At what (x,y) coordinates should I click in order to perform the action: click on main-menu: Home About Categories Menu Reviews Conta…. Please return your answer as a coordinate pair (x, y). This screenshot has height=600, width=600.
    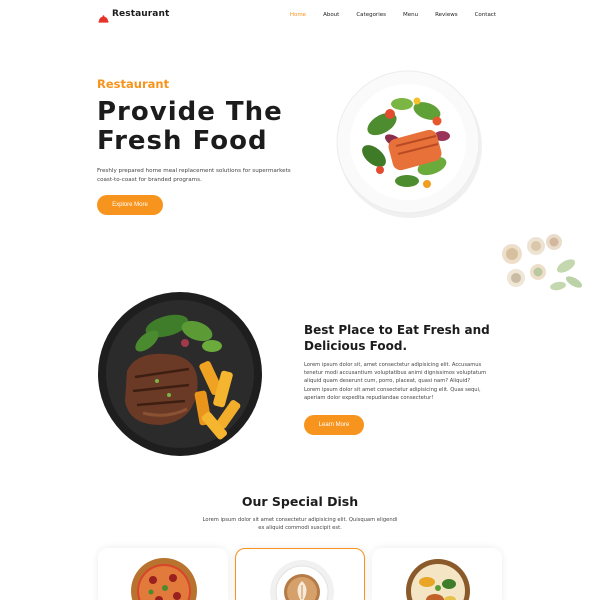
    Looking at the image, I should click on (384, 15).